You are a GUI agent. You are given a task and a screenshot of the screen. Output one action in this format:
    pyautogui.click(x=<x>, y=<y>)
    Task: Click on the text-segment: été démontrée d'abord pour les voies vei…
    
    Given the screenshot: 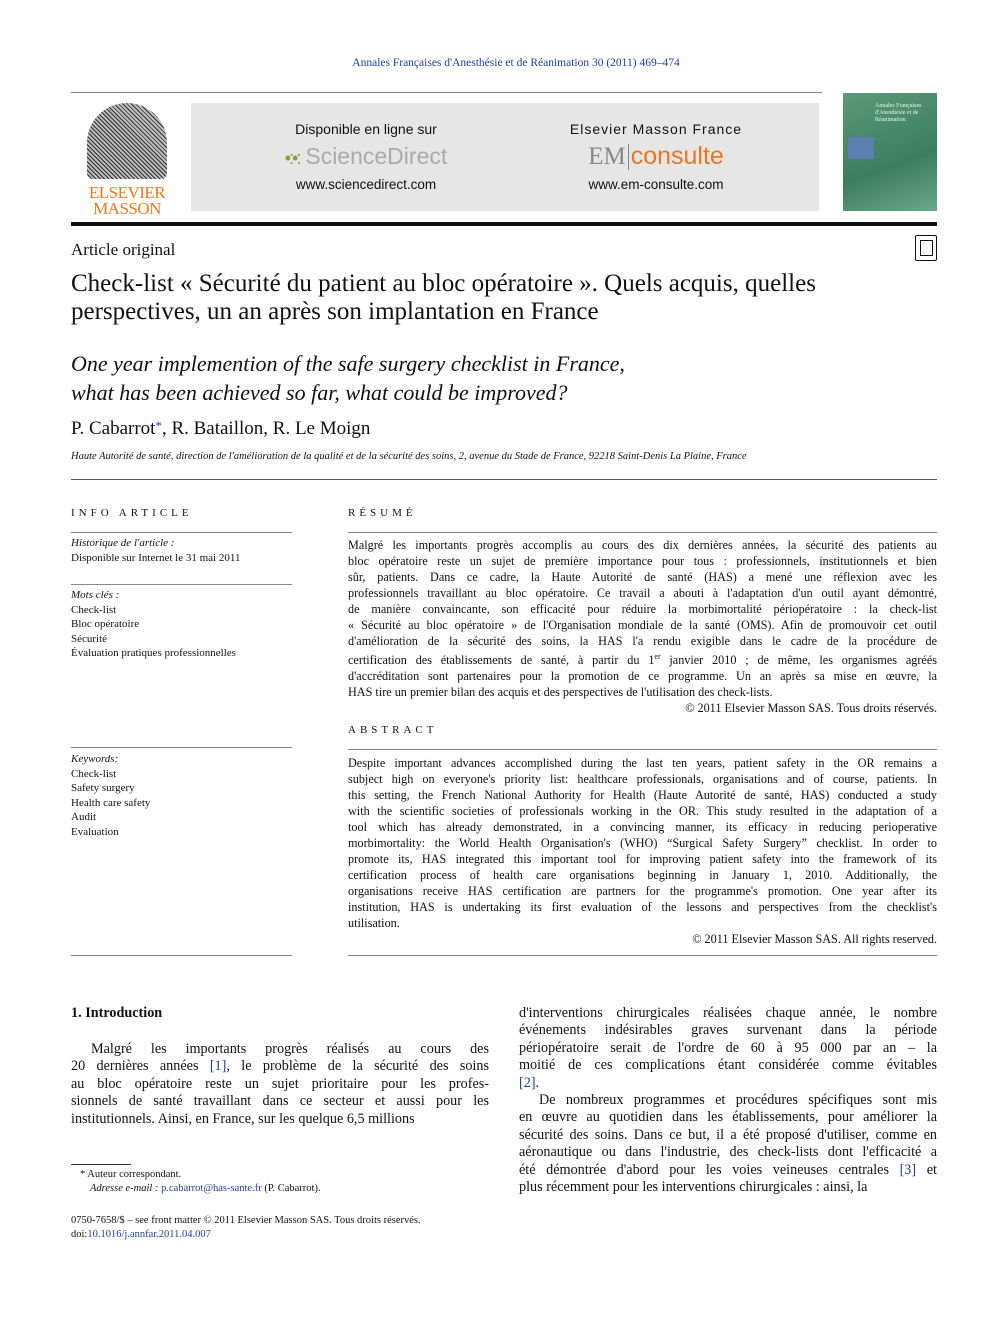 What is the action you would take?
    pyautogui.click(x=709, y=1169)
    